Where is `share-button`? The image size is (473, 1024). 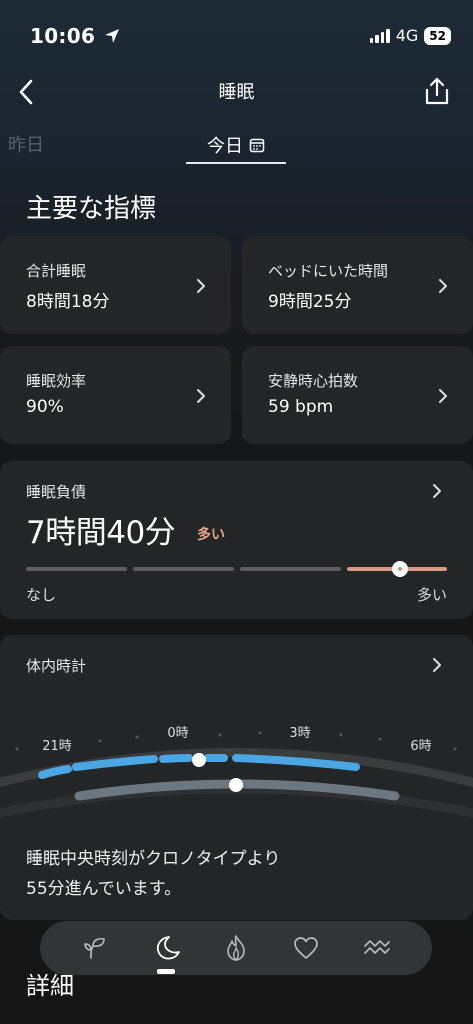
share-button is located at coordinates (437, 91).